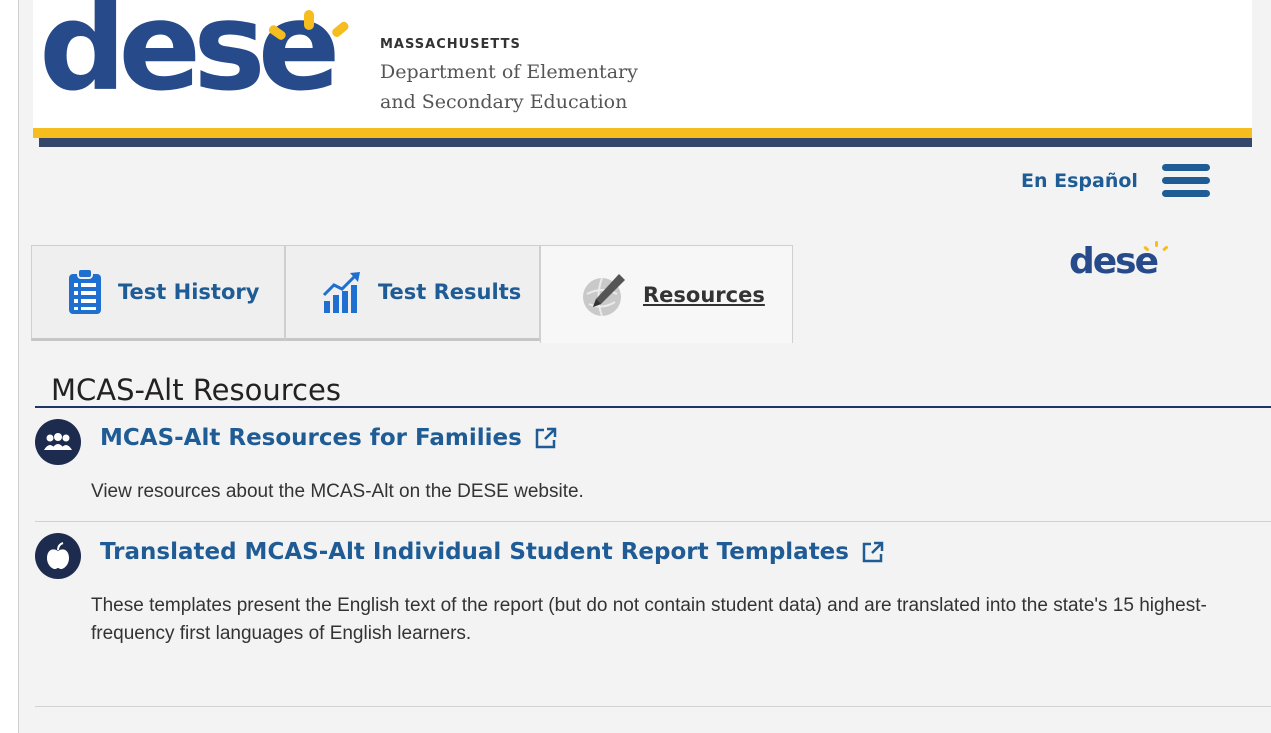  Describe the element at coordinates (189, 292) in the screenshot. I see `tab-test-history-label: Test History` at that location.